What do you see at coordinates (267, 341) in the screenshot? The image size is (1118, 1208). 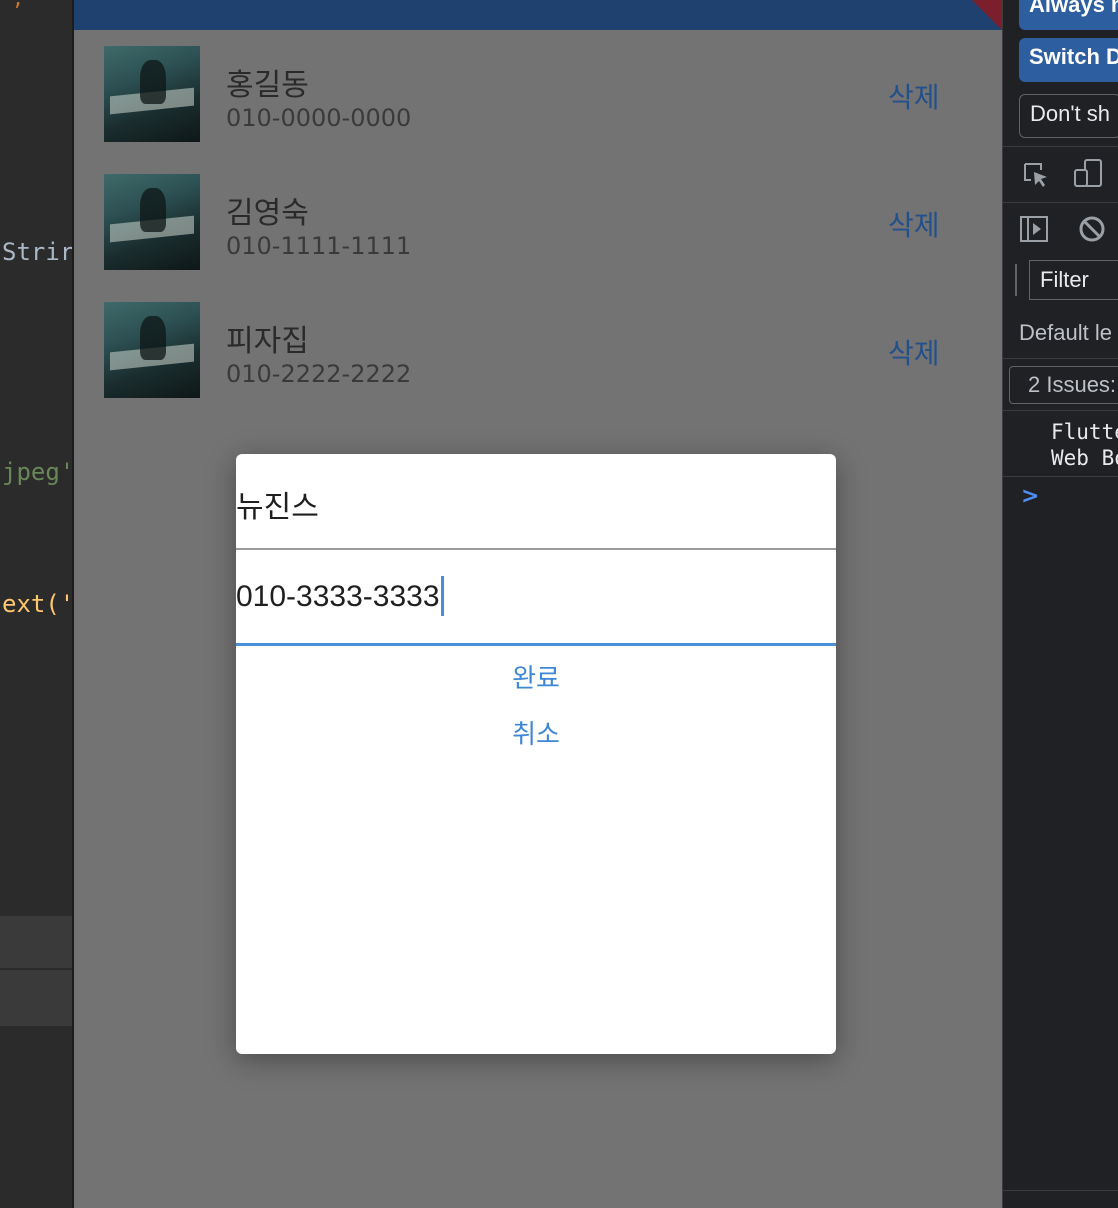 I see `contact-name: 피자집` at bounding box center [267, 341].